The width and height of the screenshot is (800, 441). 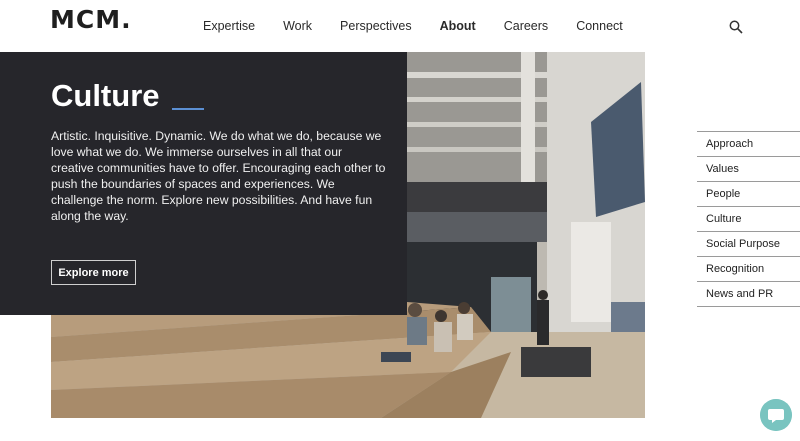 What do you see at coordinates (105, 95) in the screenshot?
I see `page-title: Culture` at bounding box center [105, 95].